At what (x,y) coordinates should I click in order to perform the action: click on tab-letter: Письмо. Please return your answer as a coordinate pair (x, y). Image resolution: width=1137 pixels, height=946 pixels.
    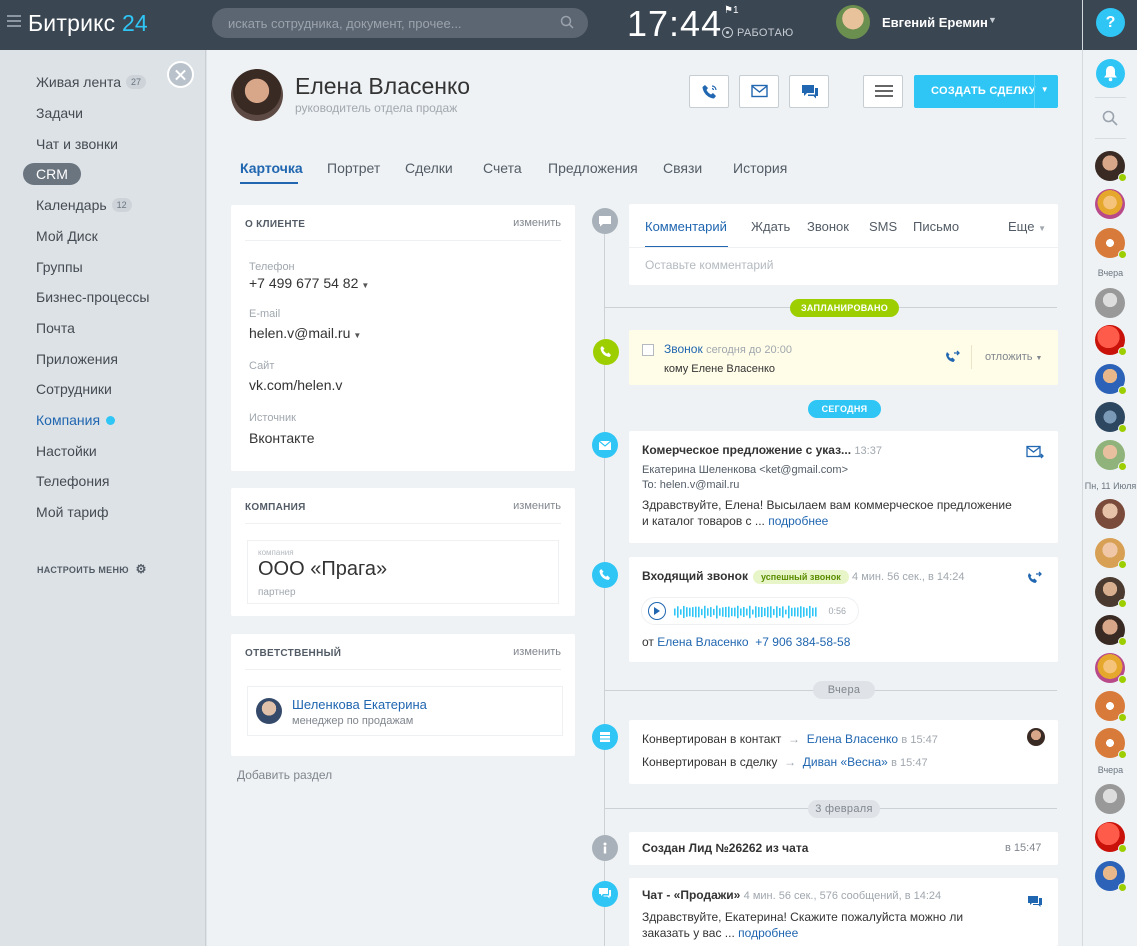
    Looking at the image, I should click on (936, 226).